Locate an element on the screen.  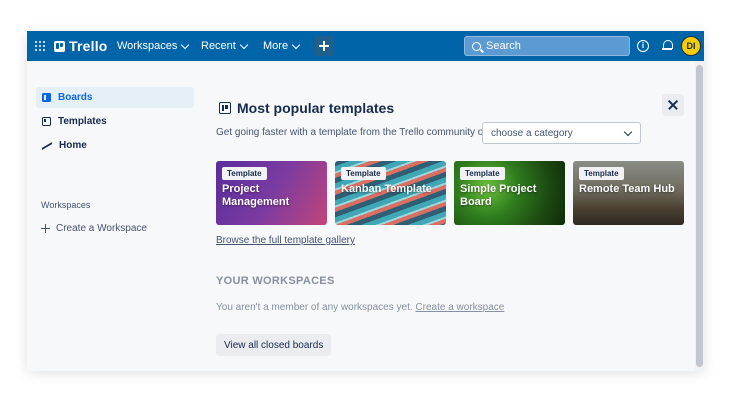
template-card-remote-team-hub: Template Remote Team Hub is located at coordinates (628, 193).